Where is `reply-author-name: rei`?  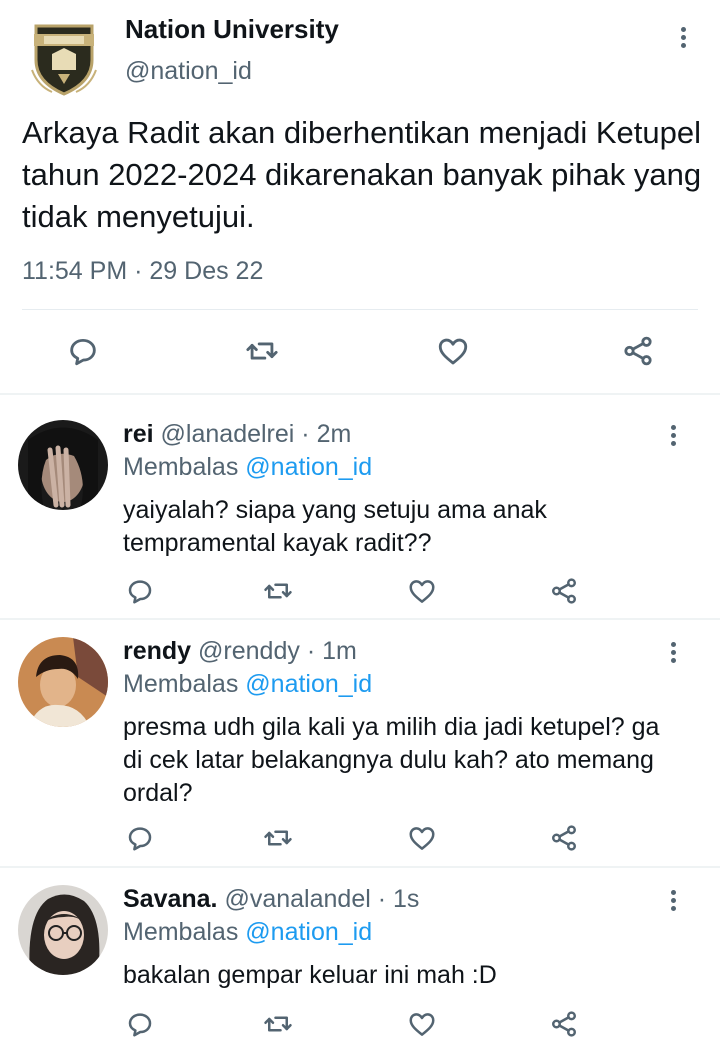
reply-author-name: rei is located at coordinates (138, 434).